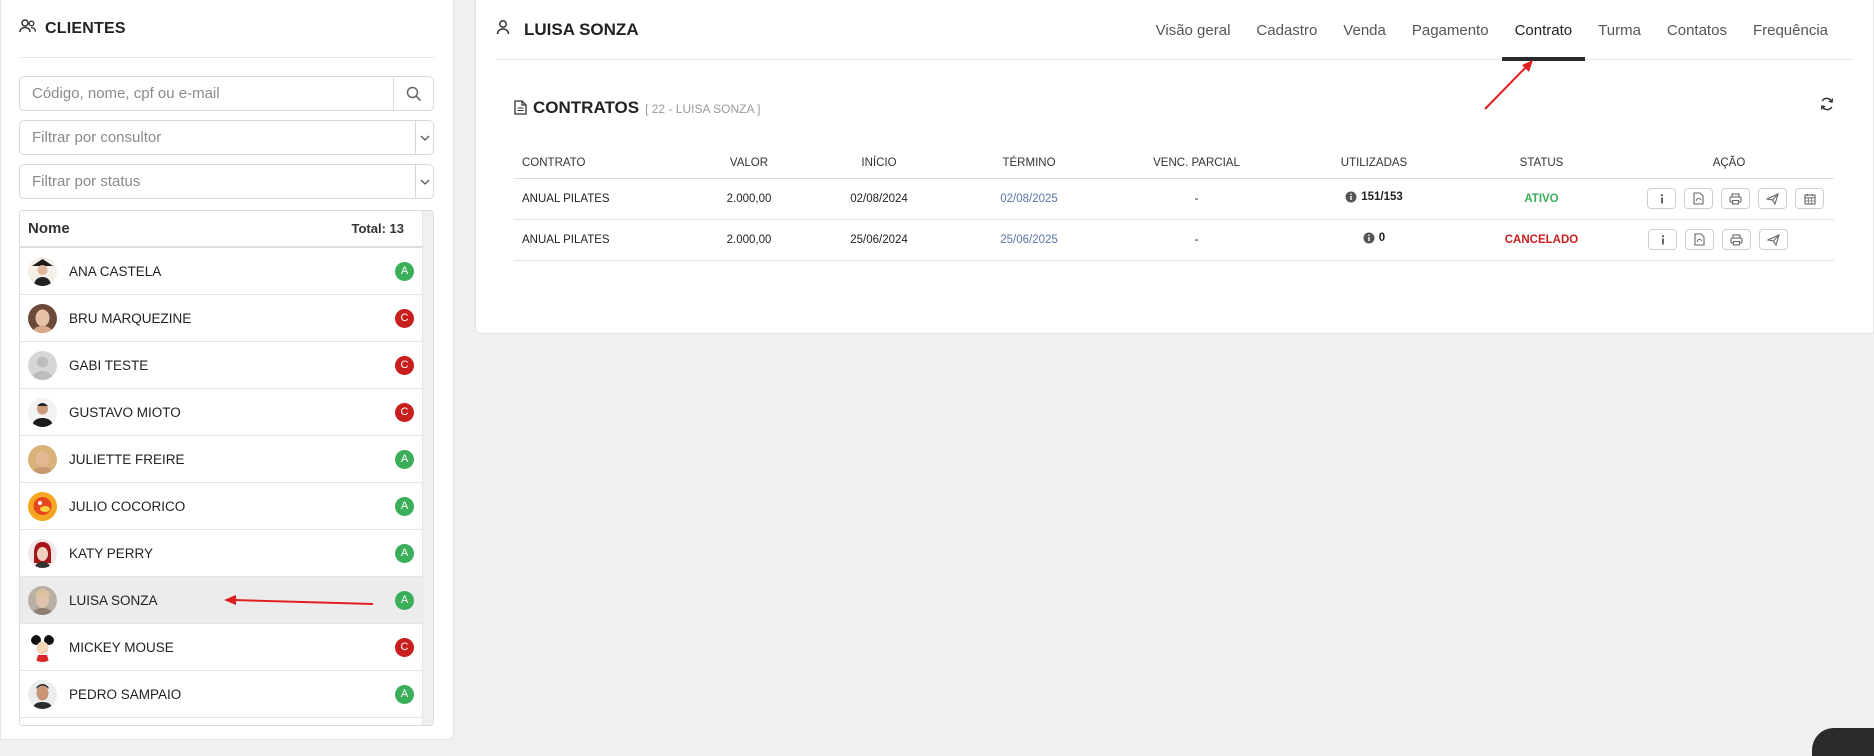 This screenshot has width=1874, height=756. I want to click on clients-header: CLIENTES, so click(227, 29).